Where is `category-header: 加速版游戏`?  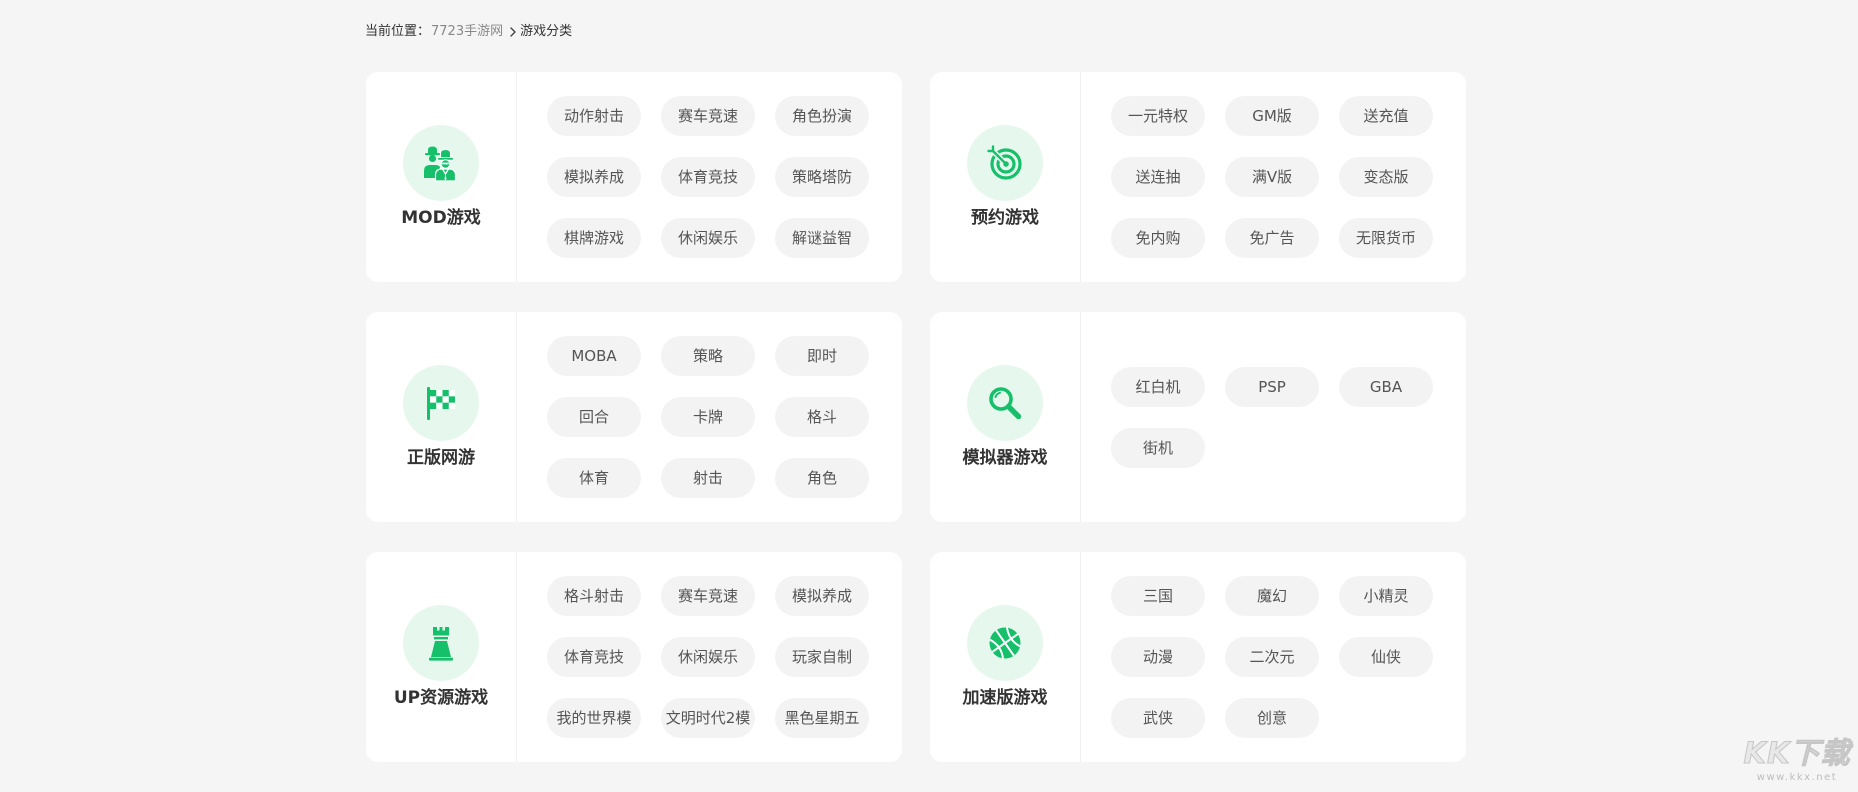
category-header: 加速版游戏 is located at coordinates (1005, 657).